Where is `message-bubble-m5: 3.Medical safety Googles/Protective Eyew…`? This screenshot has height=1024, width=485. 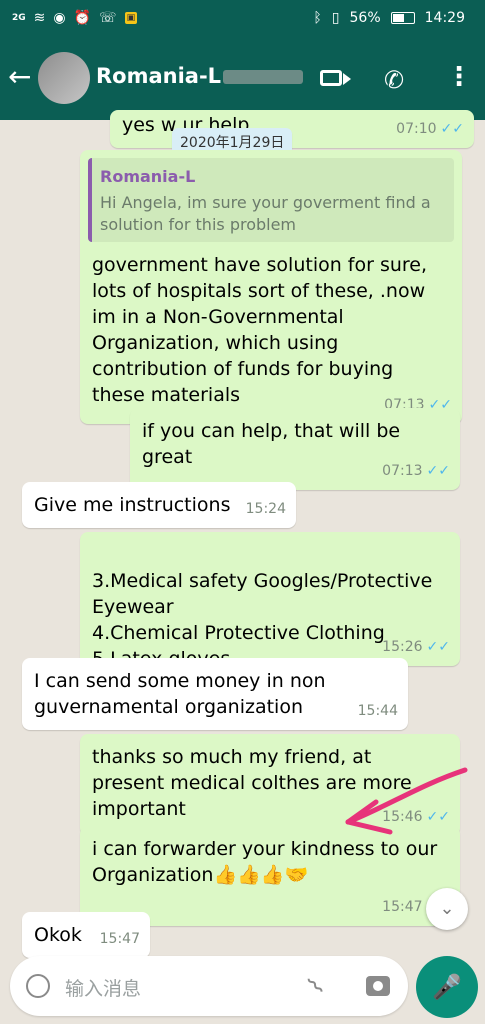
message-bubble-m5: 3.Medical safety Googles/Protective Eyew… is located at coordinates (270, 601).